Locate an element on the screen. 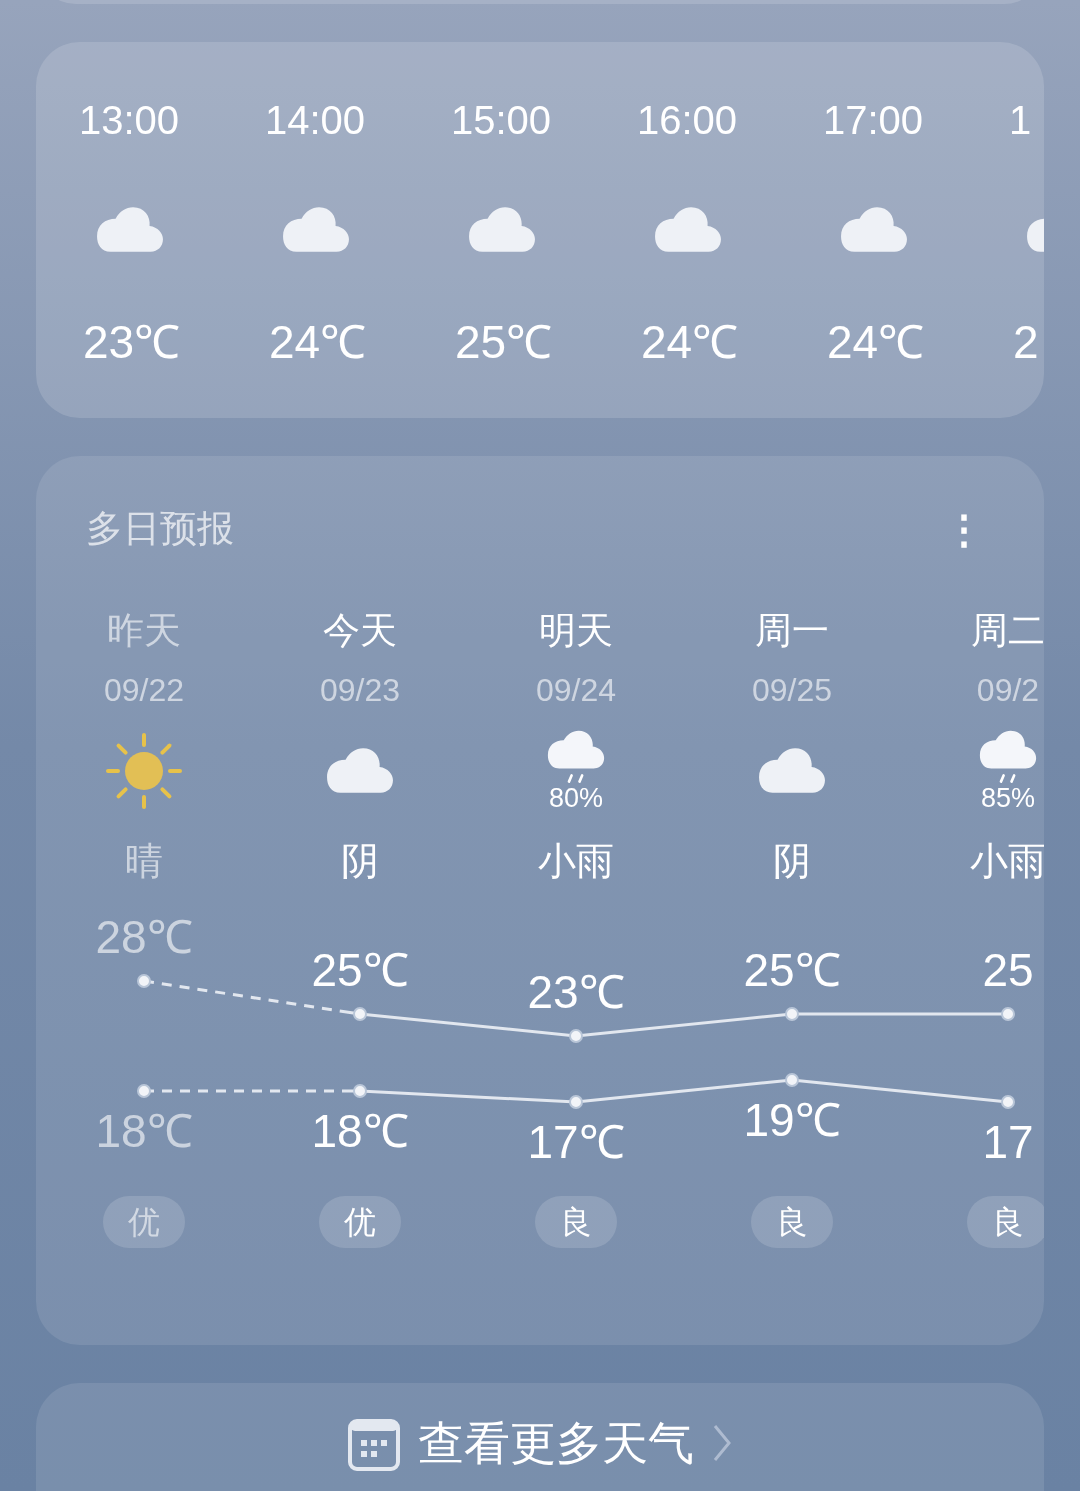 The width and height of the screenshot is (1080, 1491). hour-time: 15:00 is located at coordinates (501, 120).